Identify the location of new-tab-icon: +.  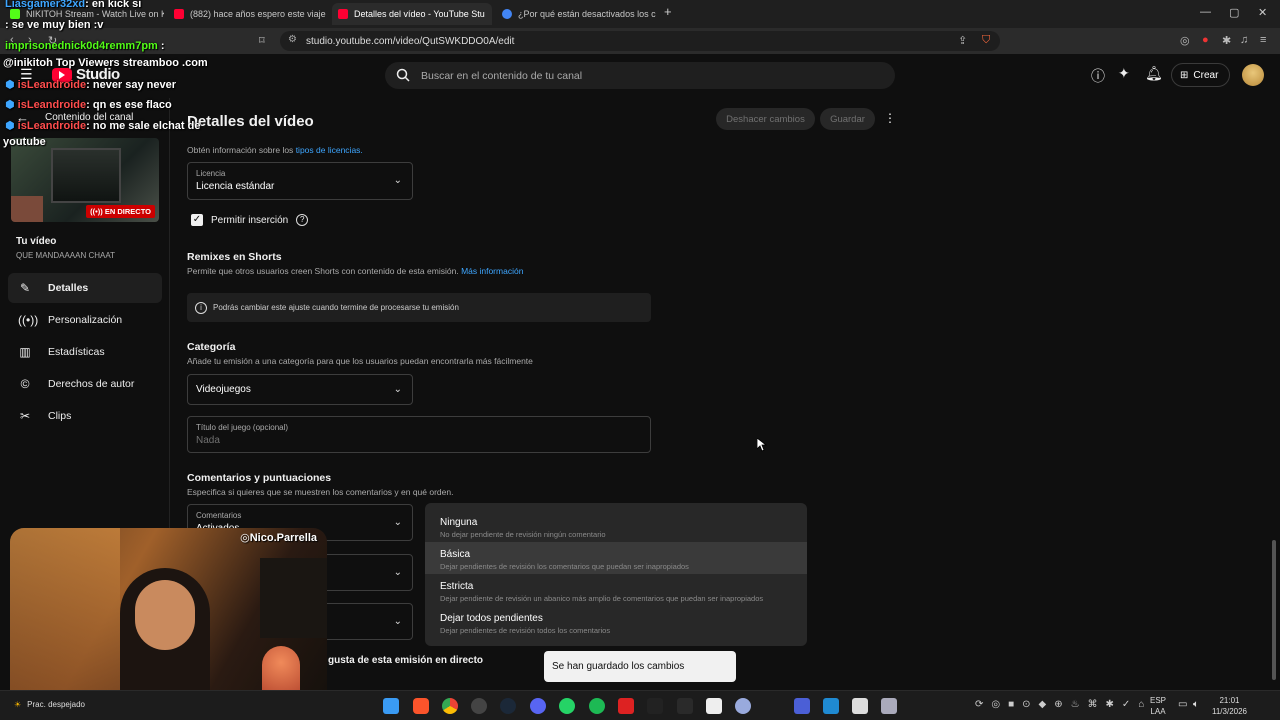
(668, 11).